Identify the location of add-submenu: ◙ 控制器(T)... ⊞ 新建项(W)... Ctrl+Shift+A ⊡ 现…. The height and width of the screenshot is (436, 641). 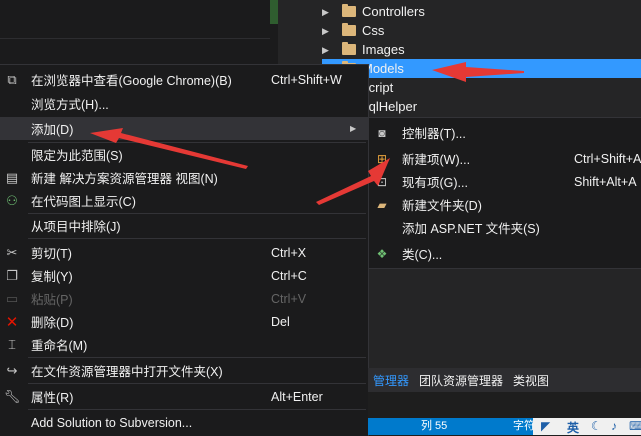
(504, 193).